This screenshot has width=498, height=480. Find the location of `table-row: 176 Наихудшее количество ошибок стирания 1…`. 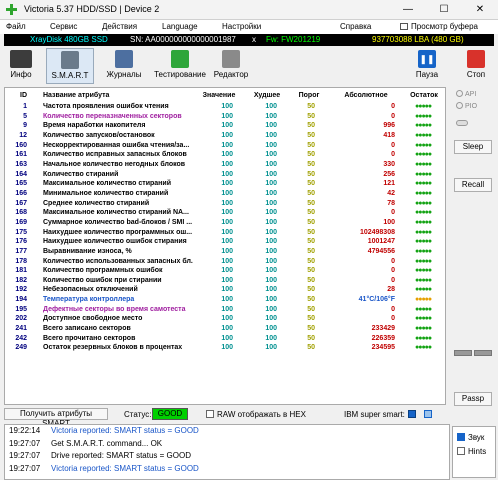

table-row: 176 Наихудшее количество ошибок стирания 1… is located at coordinates (225, 242).